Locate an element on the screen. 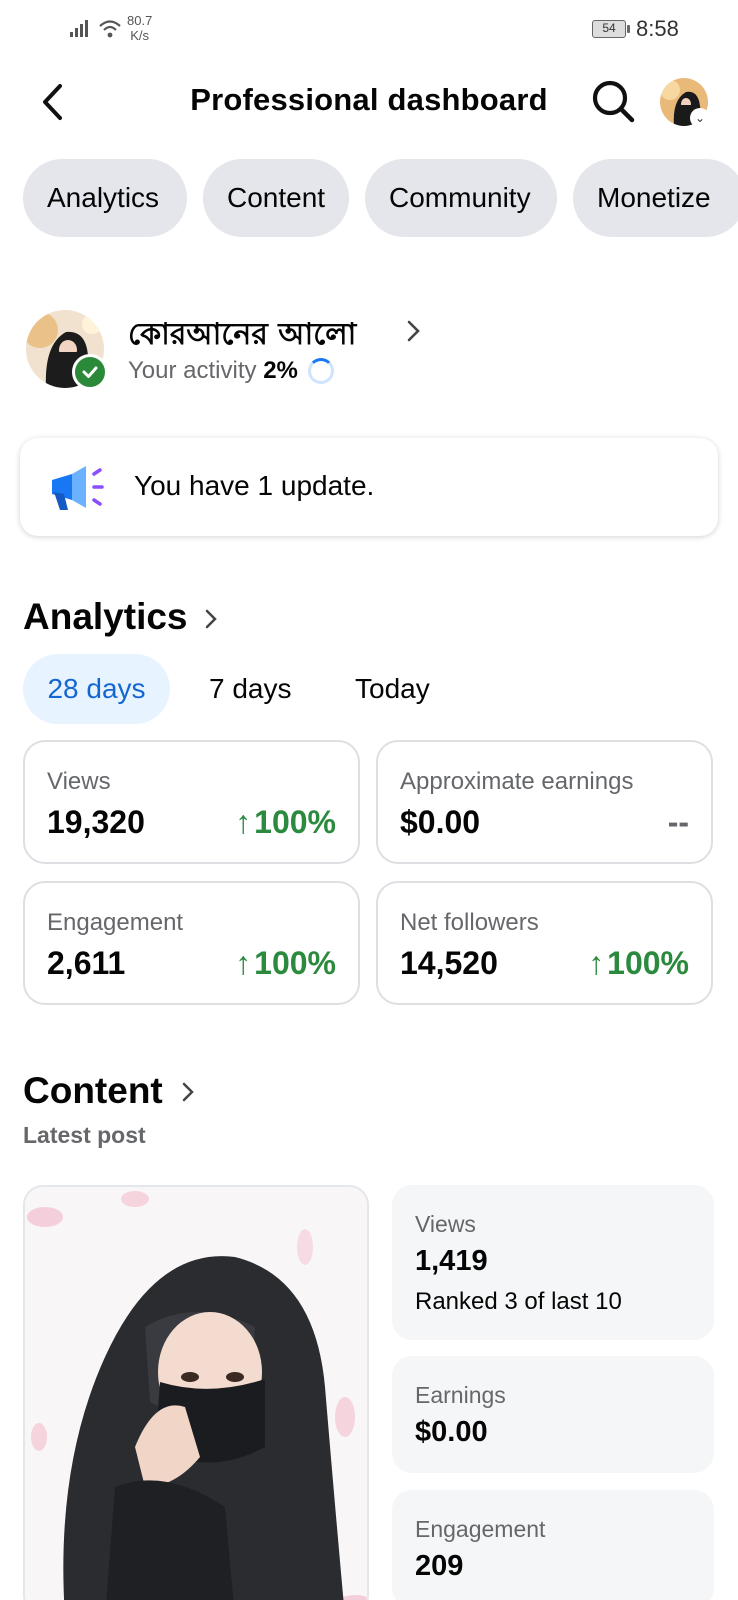 The image size is (738, 1600). range-28-days: 28 days is located at coordinates (96, 689).